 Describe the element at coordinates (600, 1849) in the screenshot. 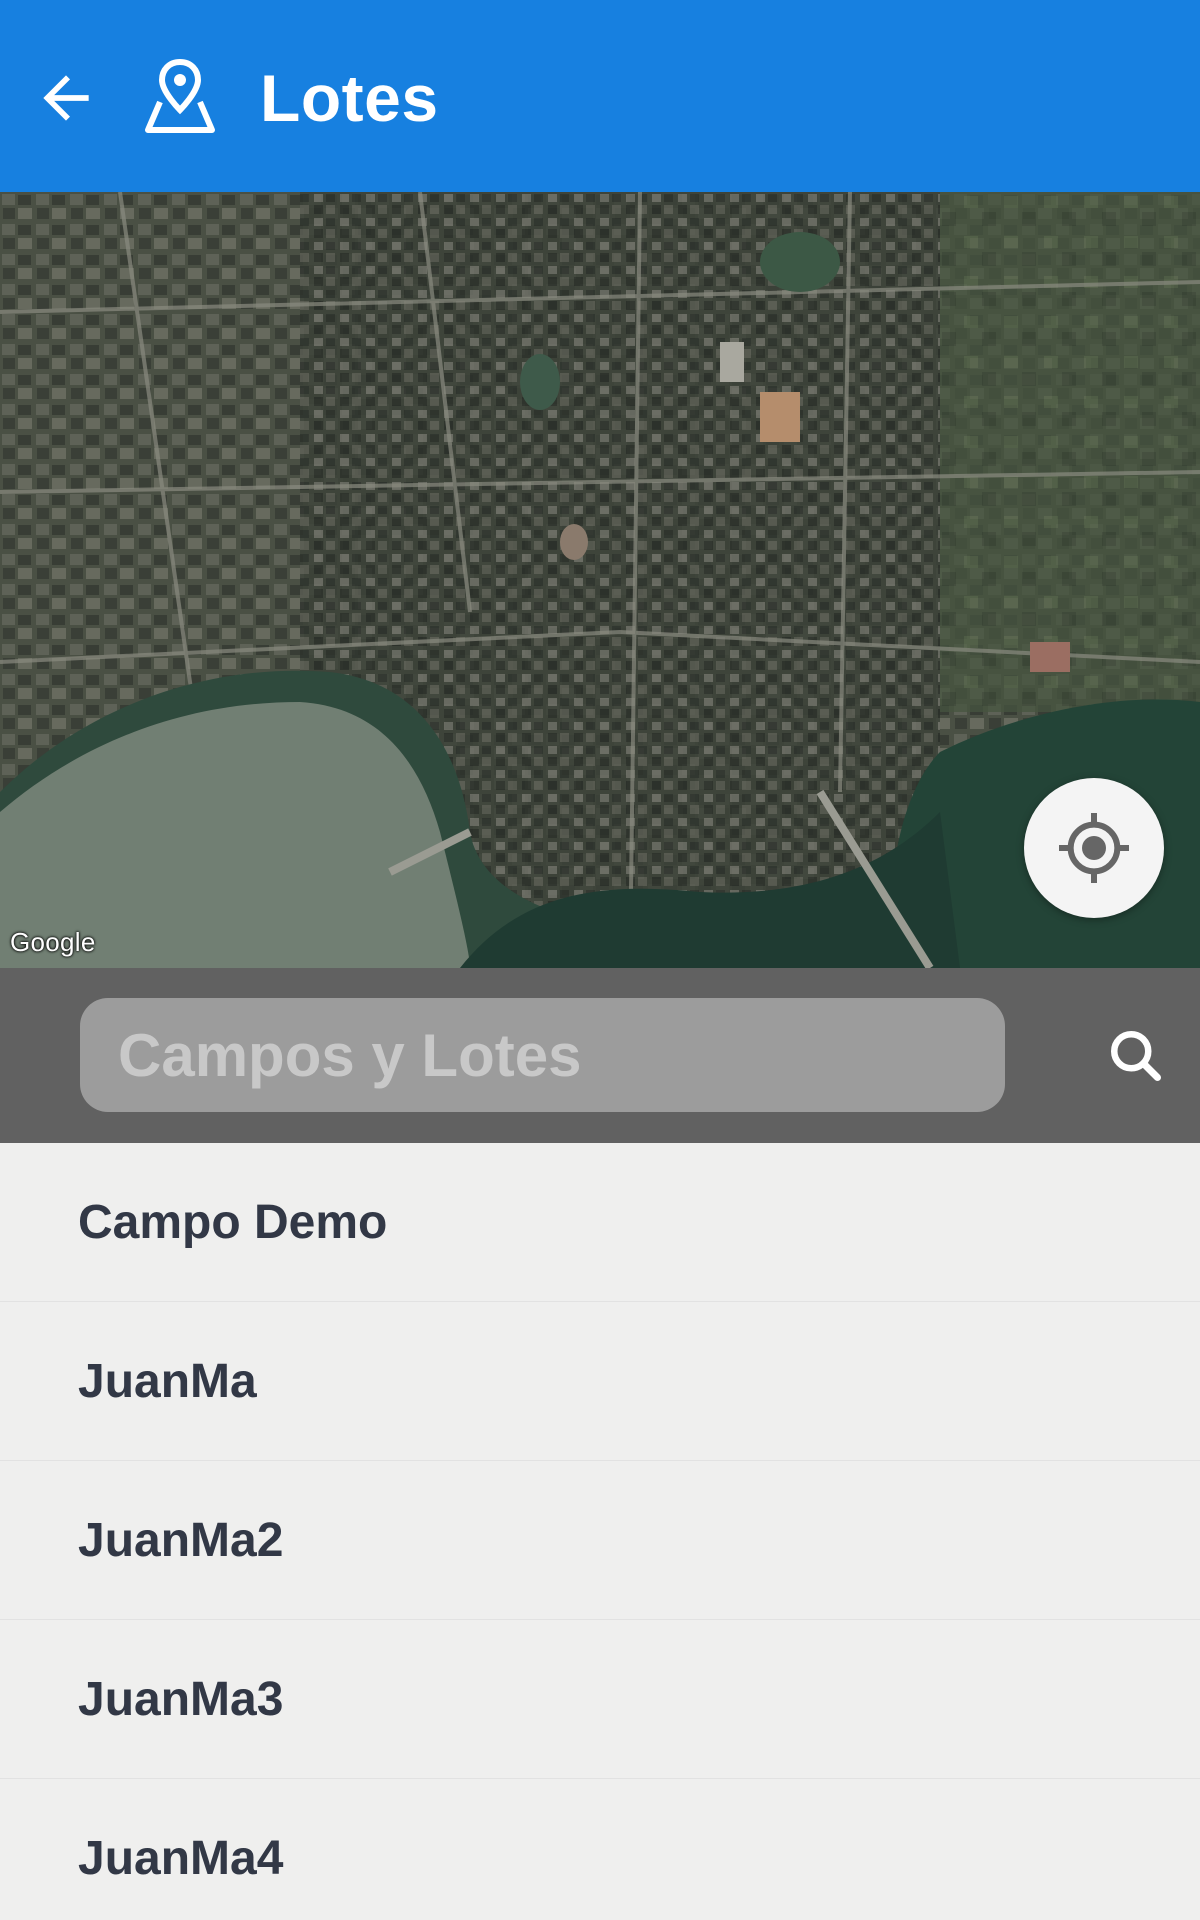

I see `list-item: JuanMa4` at that location.